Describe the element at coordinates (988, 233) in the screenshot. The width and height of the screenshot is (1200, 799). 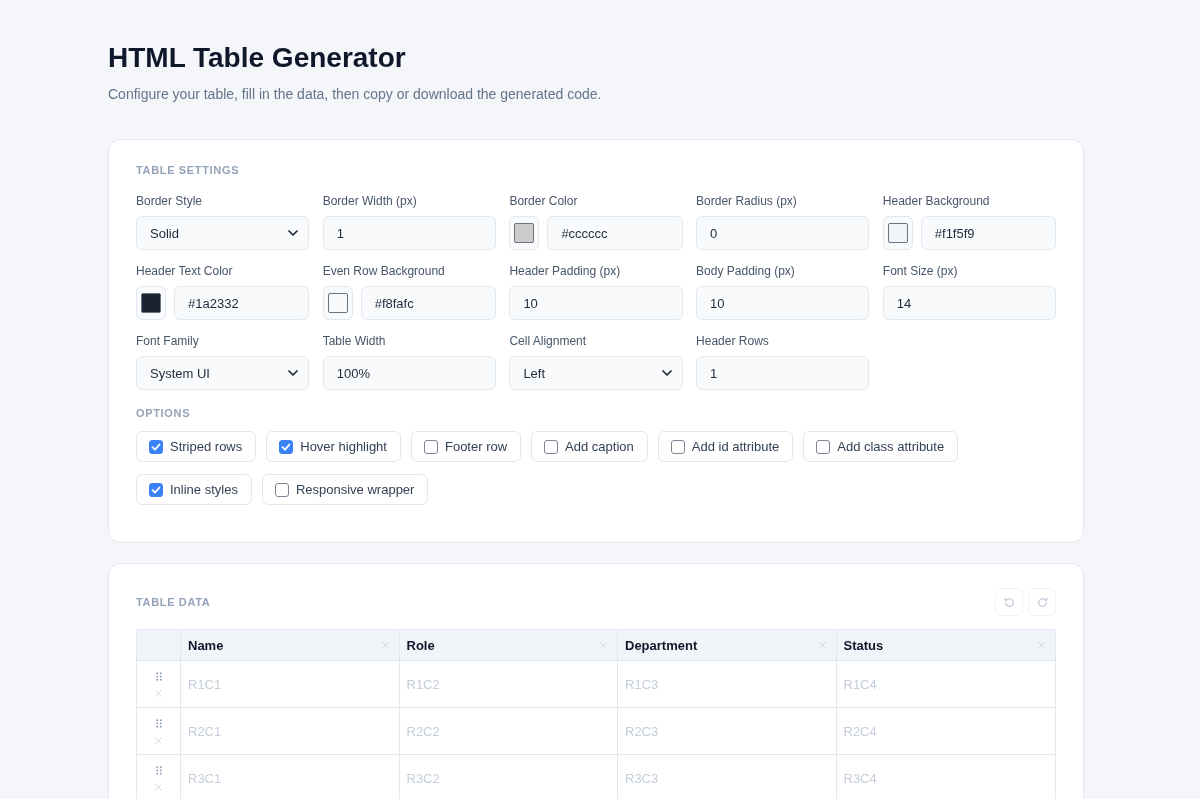
I see `input-field: #f1f5f9` at that location.